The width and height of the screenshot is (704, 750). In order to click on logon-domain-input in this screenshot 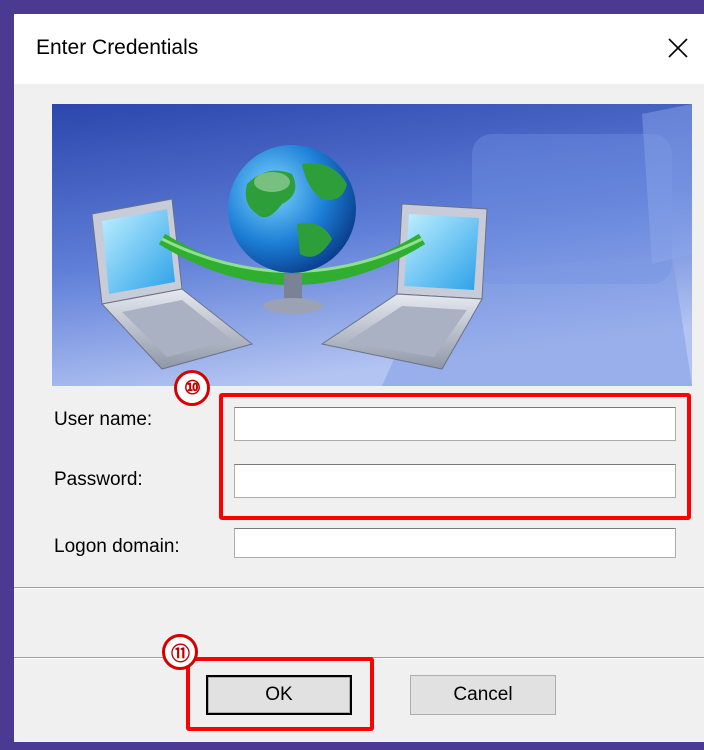, I will do `click(455, 543)`.